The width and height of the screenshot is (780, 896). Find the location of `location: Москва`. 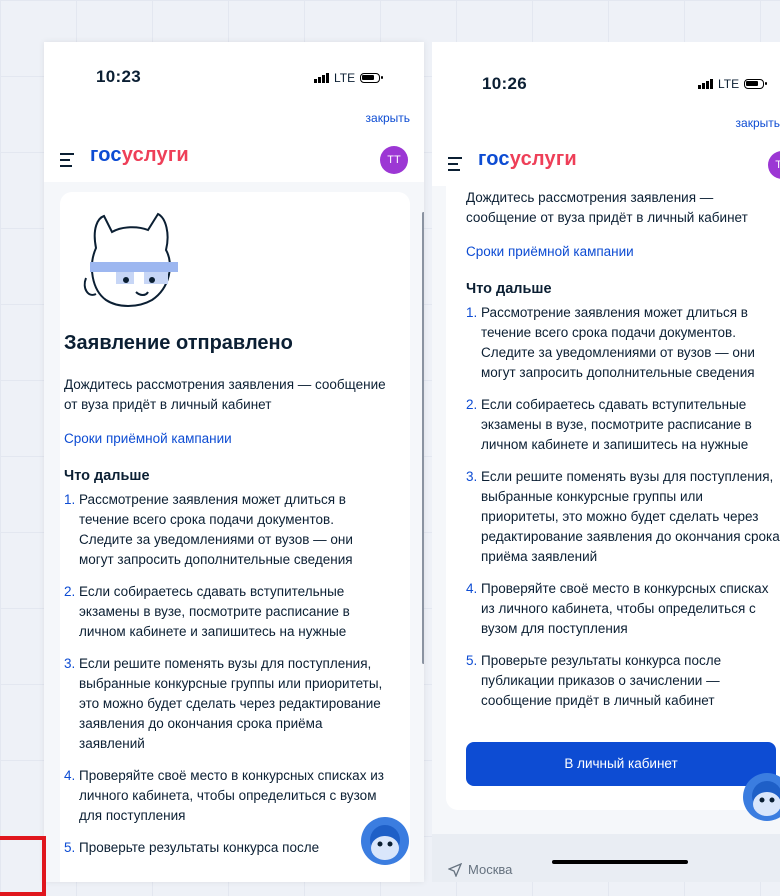

location: Москва is located at coordinates (480, 869).